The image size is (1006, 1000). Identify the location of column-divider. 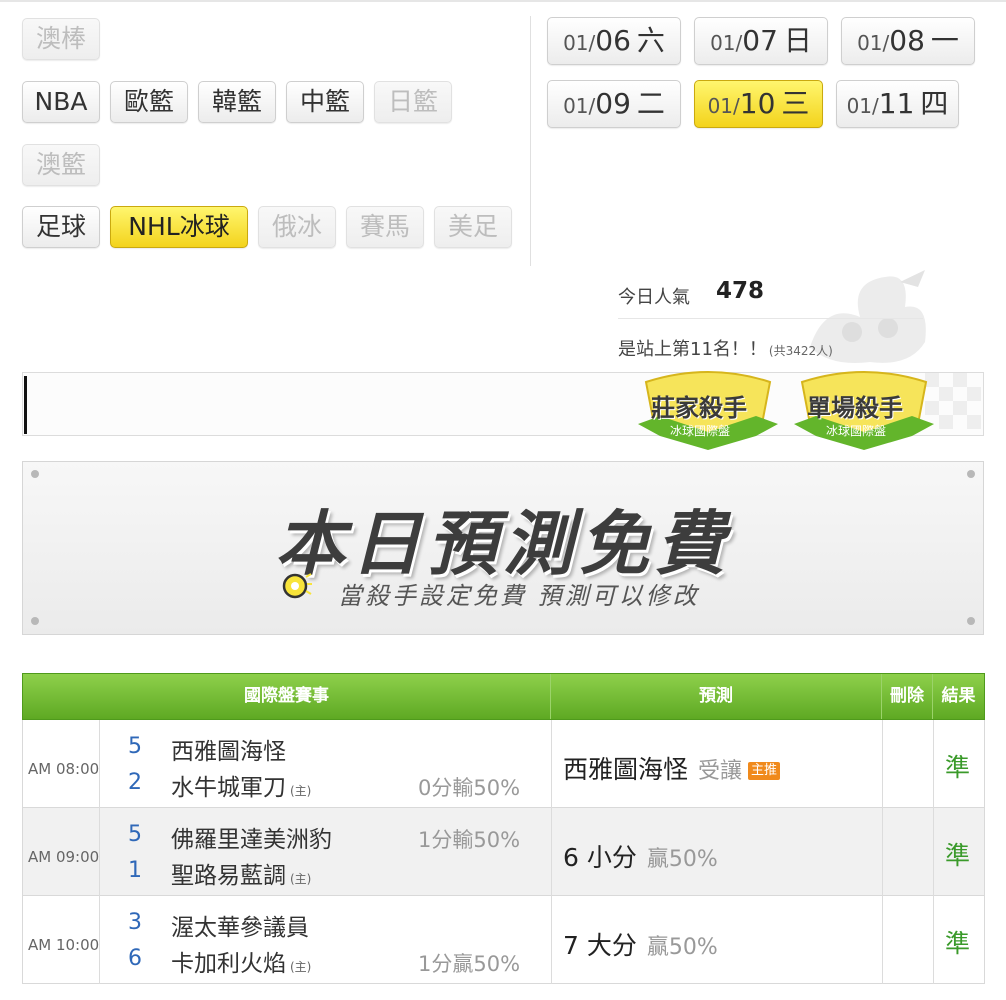
(530, 141).